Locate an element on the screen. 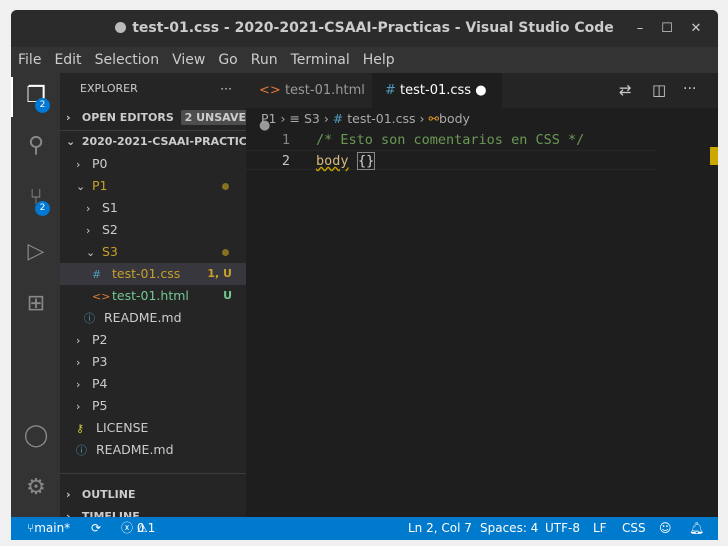 Image resolution: width=728 pixels, height=546 pixels. notifications-bell-icon: 🔔︎ is located at coordinates (696, 528).